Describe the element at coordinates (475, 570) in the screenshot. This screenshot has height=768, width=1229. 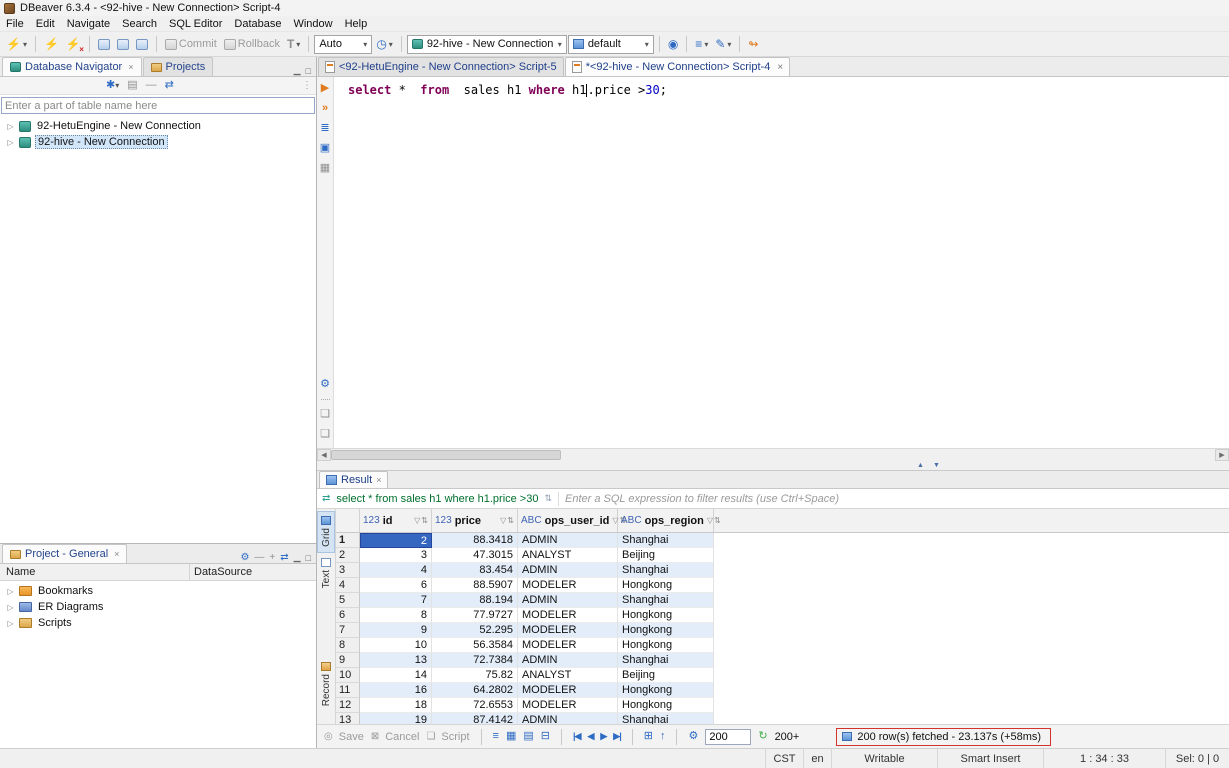
I see `cell-price: 83.454` at that location.